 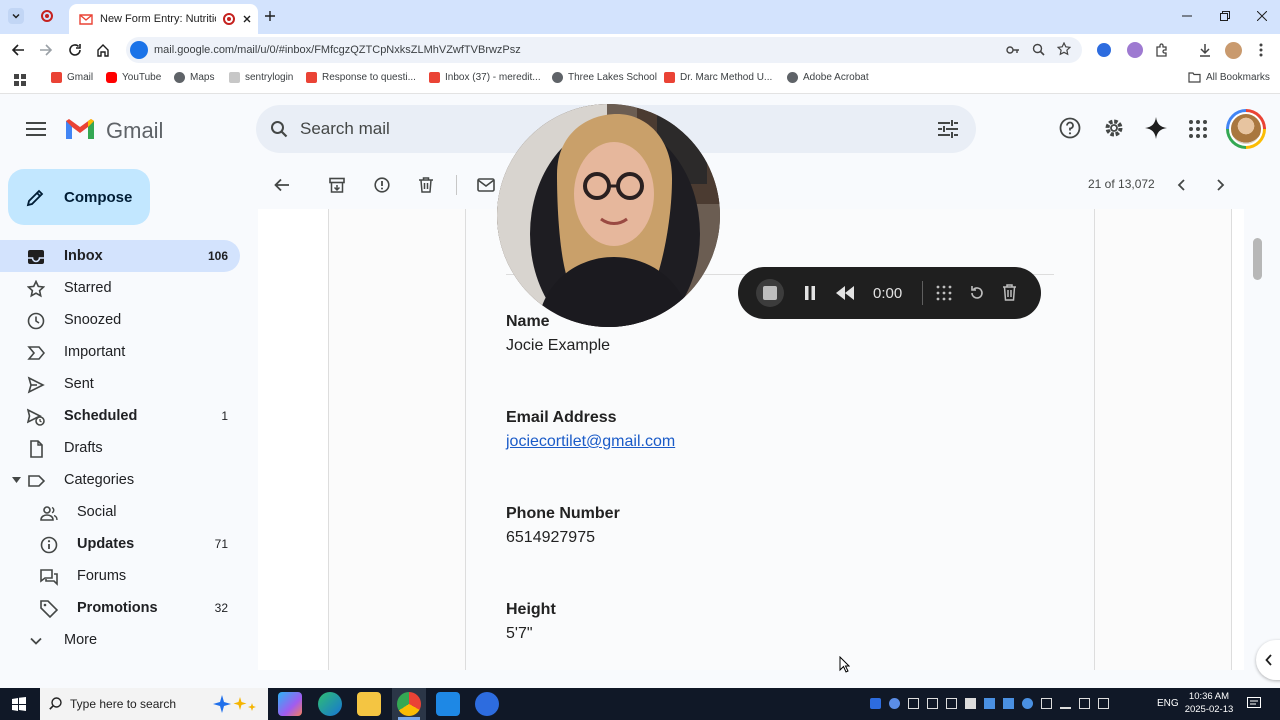 I want to click on help-icon, so click(x=1070, y=128).